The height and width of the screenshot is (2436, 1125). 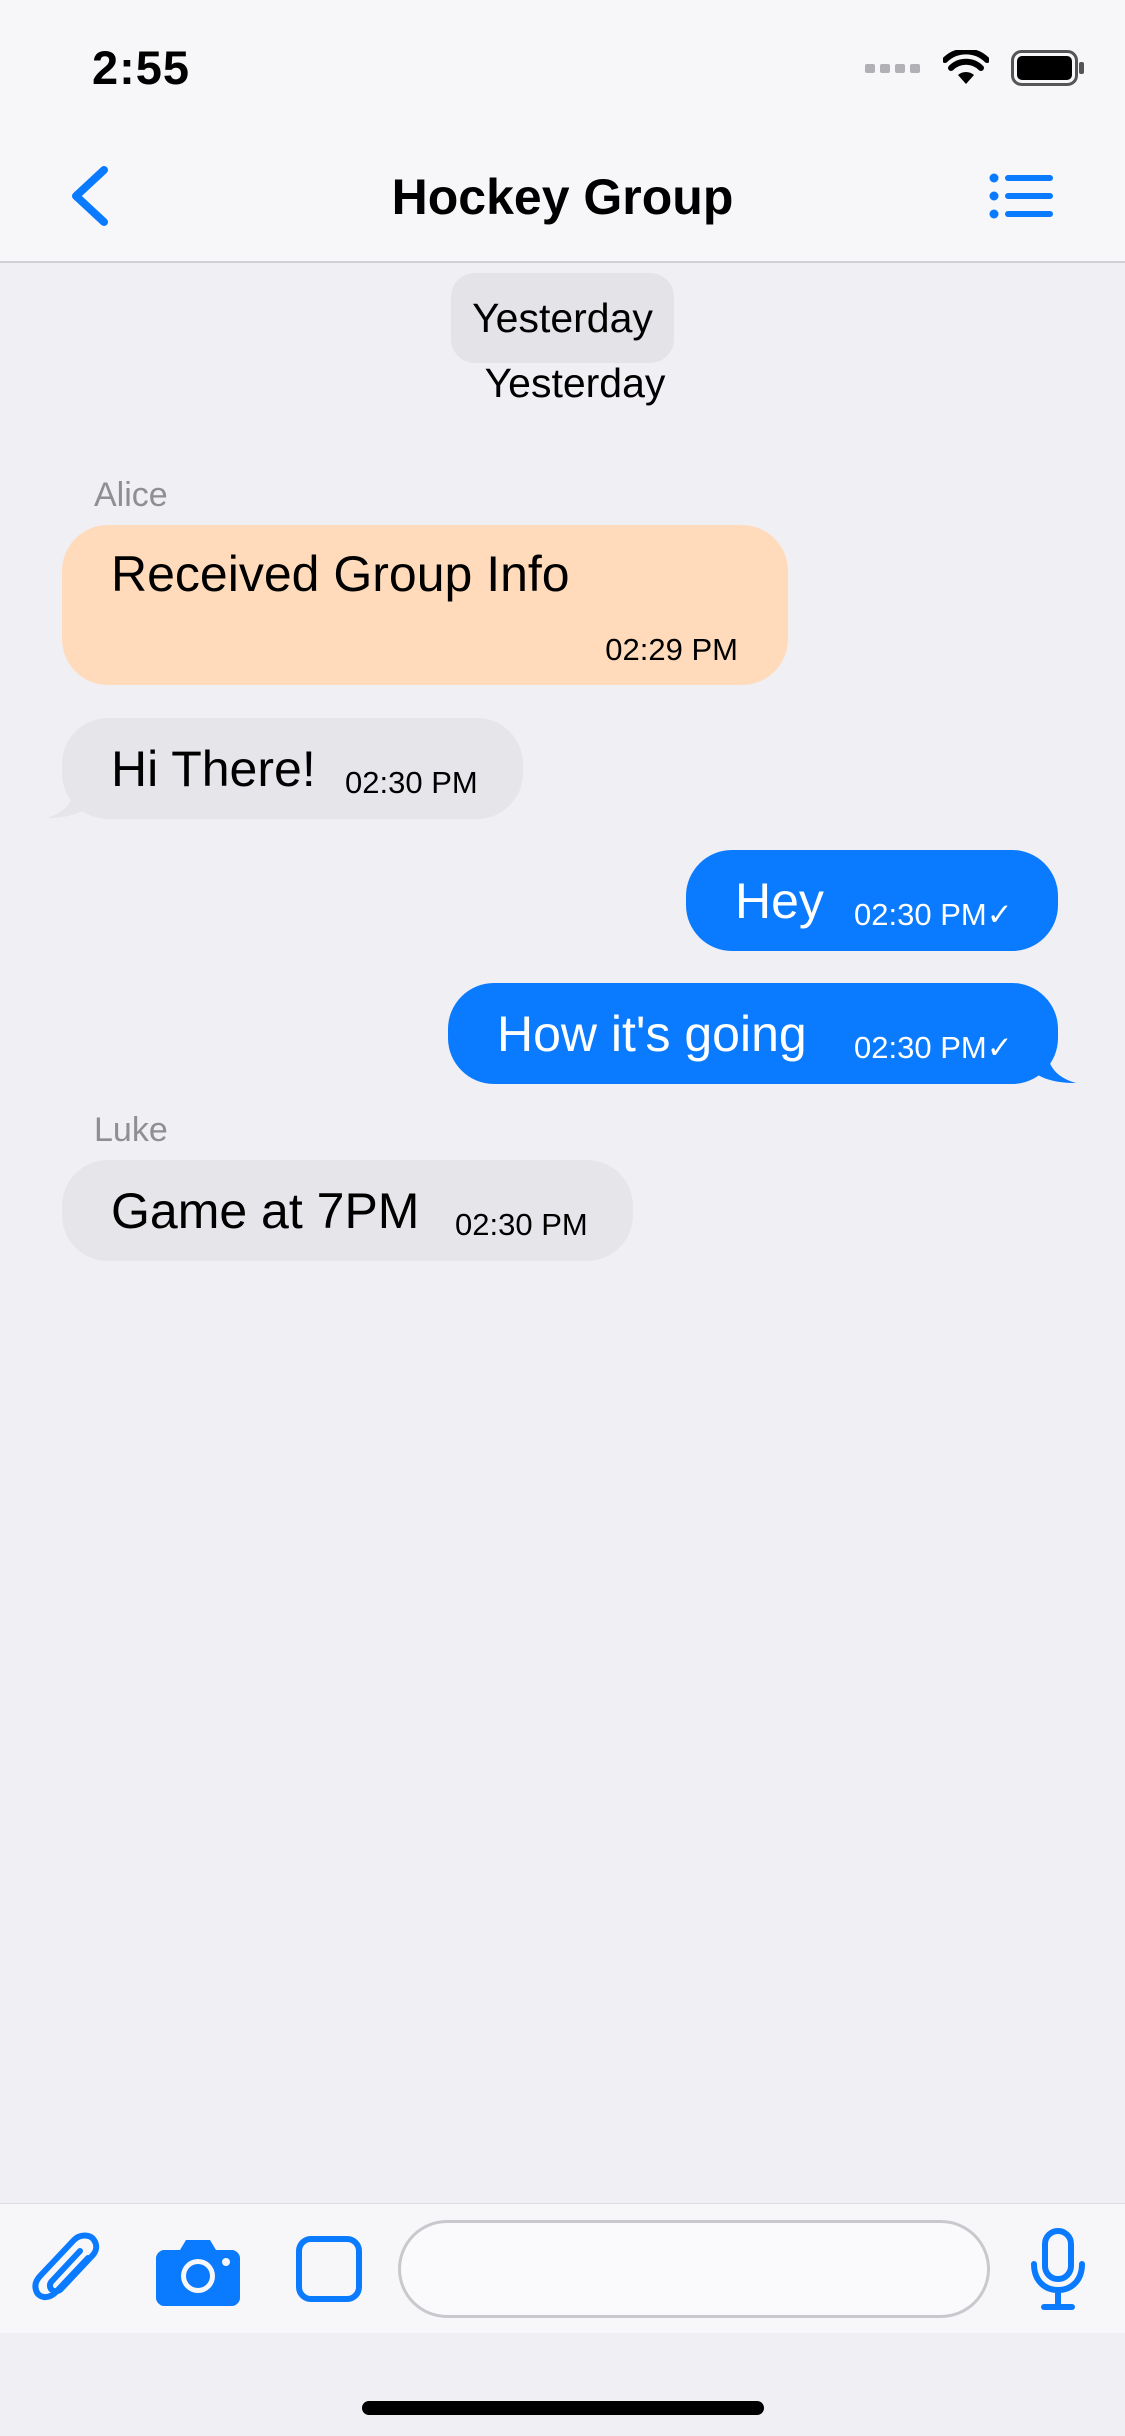 I want to click on home-area, so click(x=562, y=2384).